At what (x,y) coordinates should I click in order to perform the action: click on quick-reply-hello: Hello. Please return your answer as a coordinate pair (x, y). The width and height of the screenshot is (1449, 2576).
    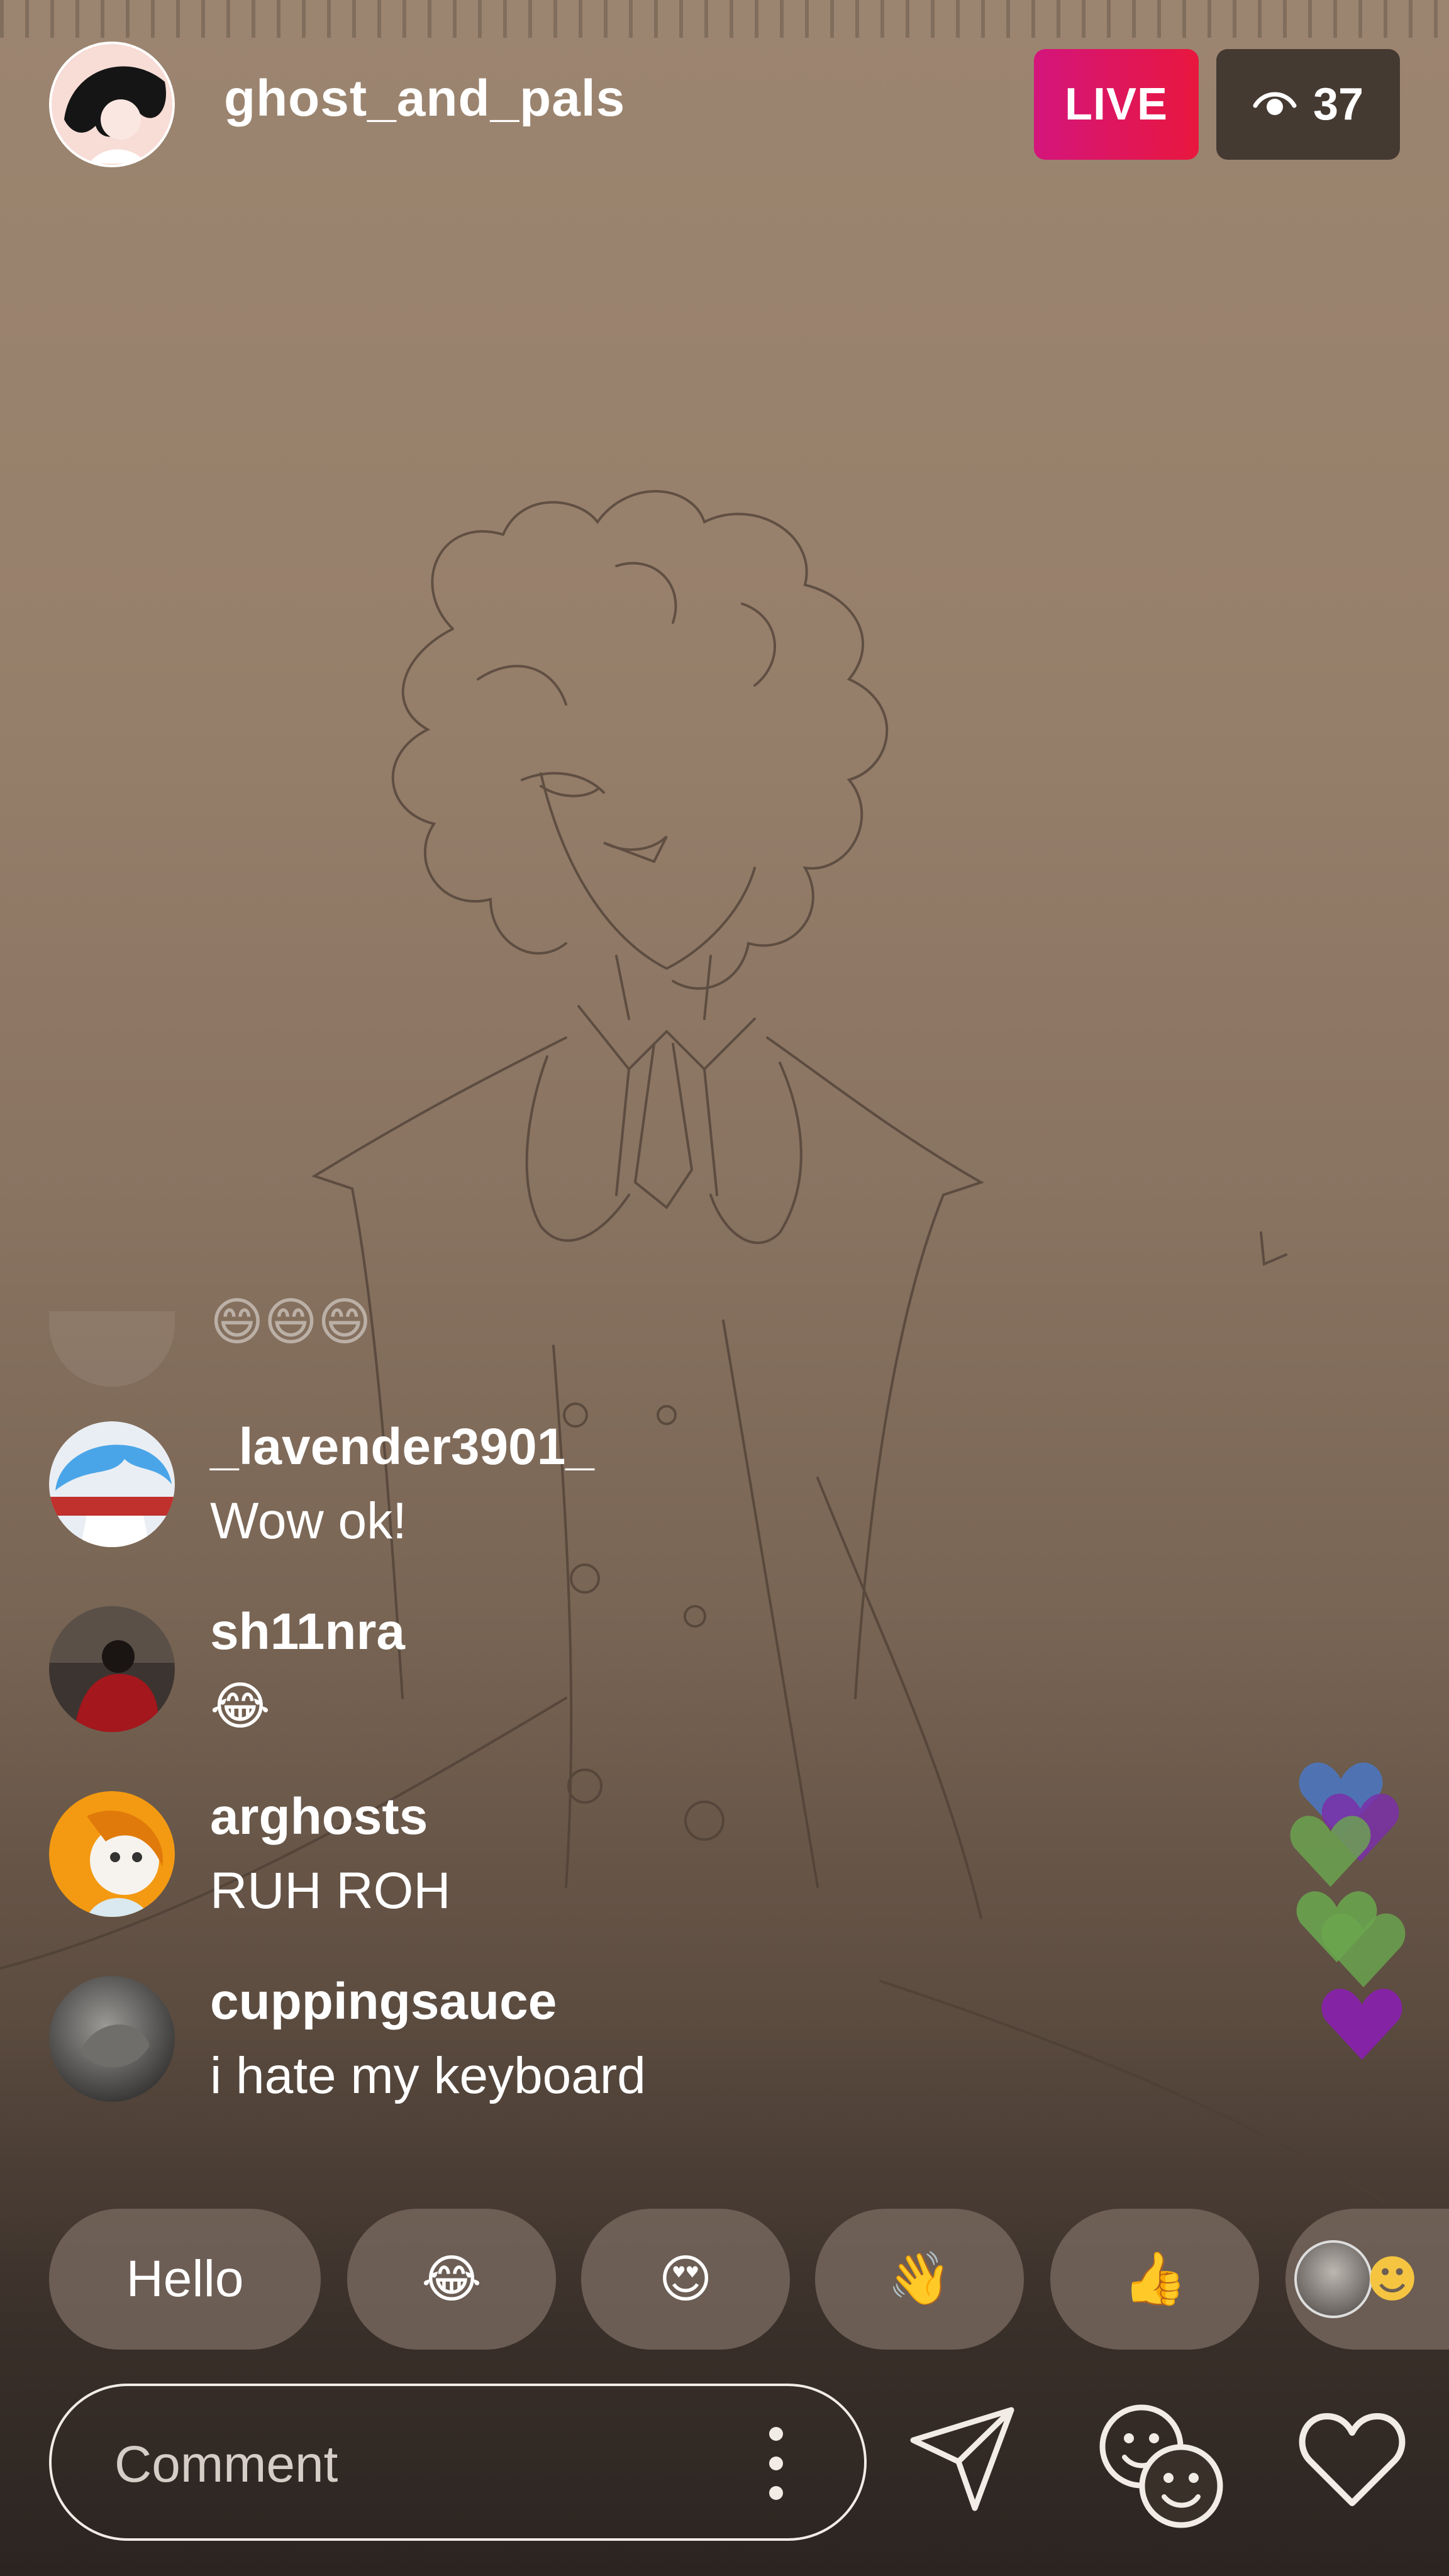
    Looking at the image, I should click on (185, 2279).